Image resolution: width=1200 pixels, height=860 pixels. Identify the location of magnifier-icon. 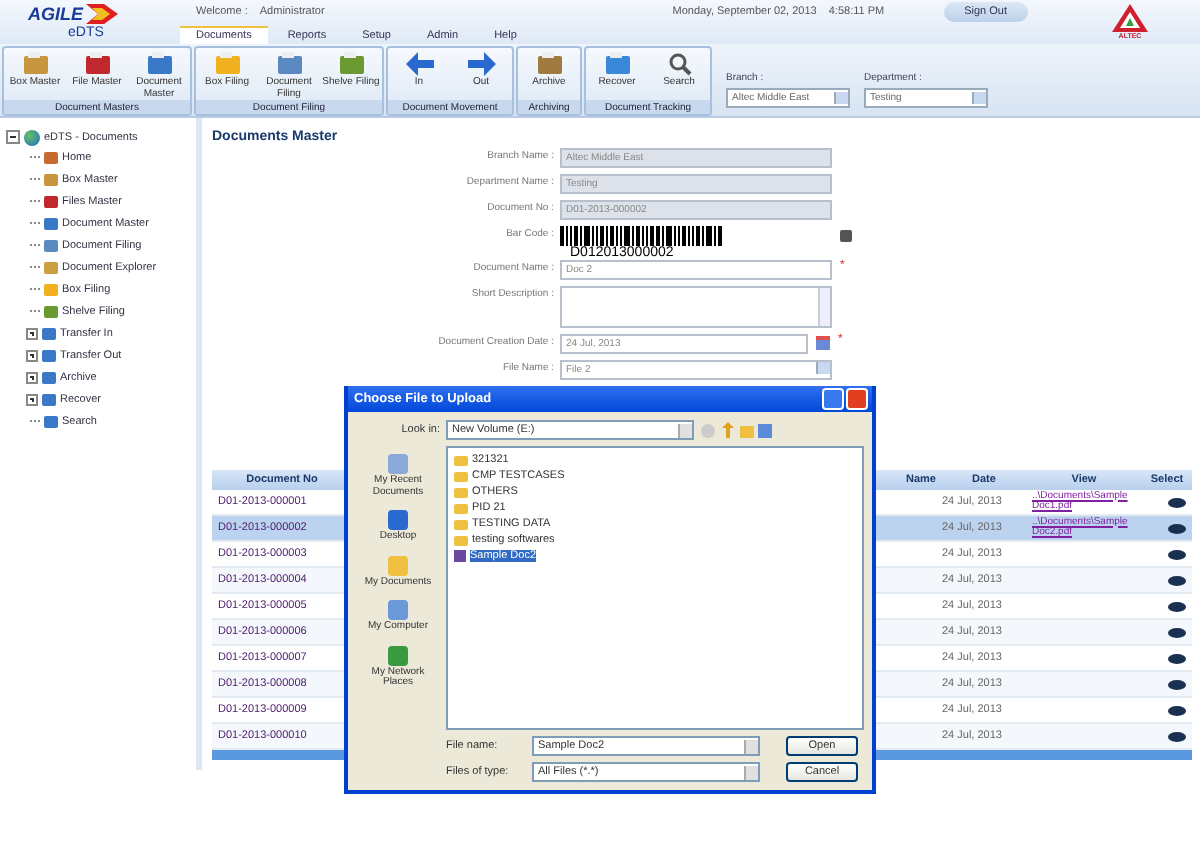
(679, 64).